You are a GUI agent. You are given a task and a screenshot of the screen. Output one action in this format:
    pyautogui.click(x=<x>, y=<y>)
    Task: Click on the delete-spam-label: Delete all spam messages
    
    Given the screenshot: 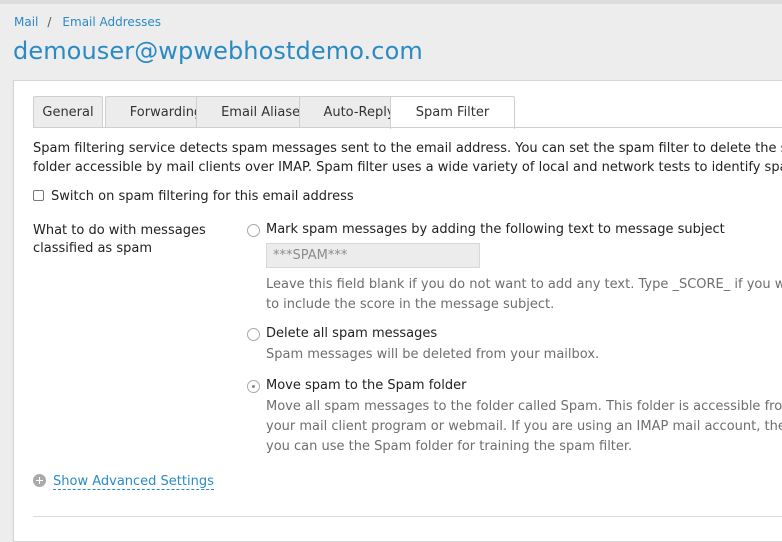 What is the action you would take?
    pyautogui.click(x=351, y=333)
    